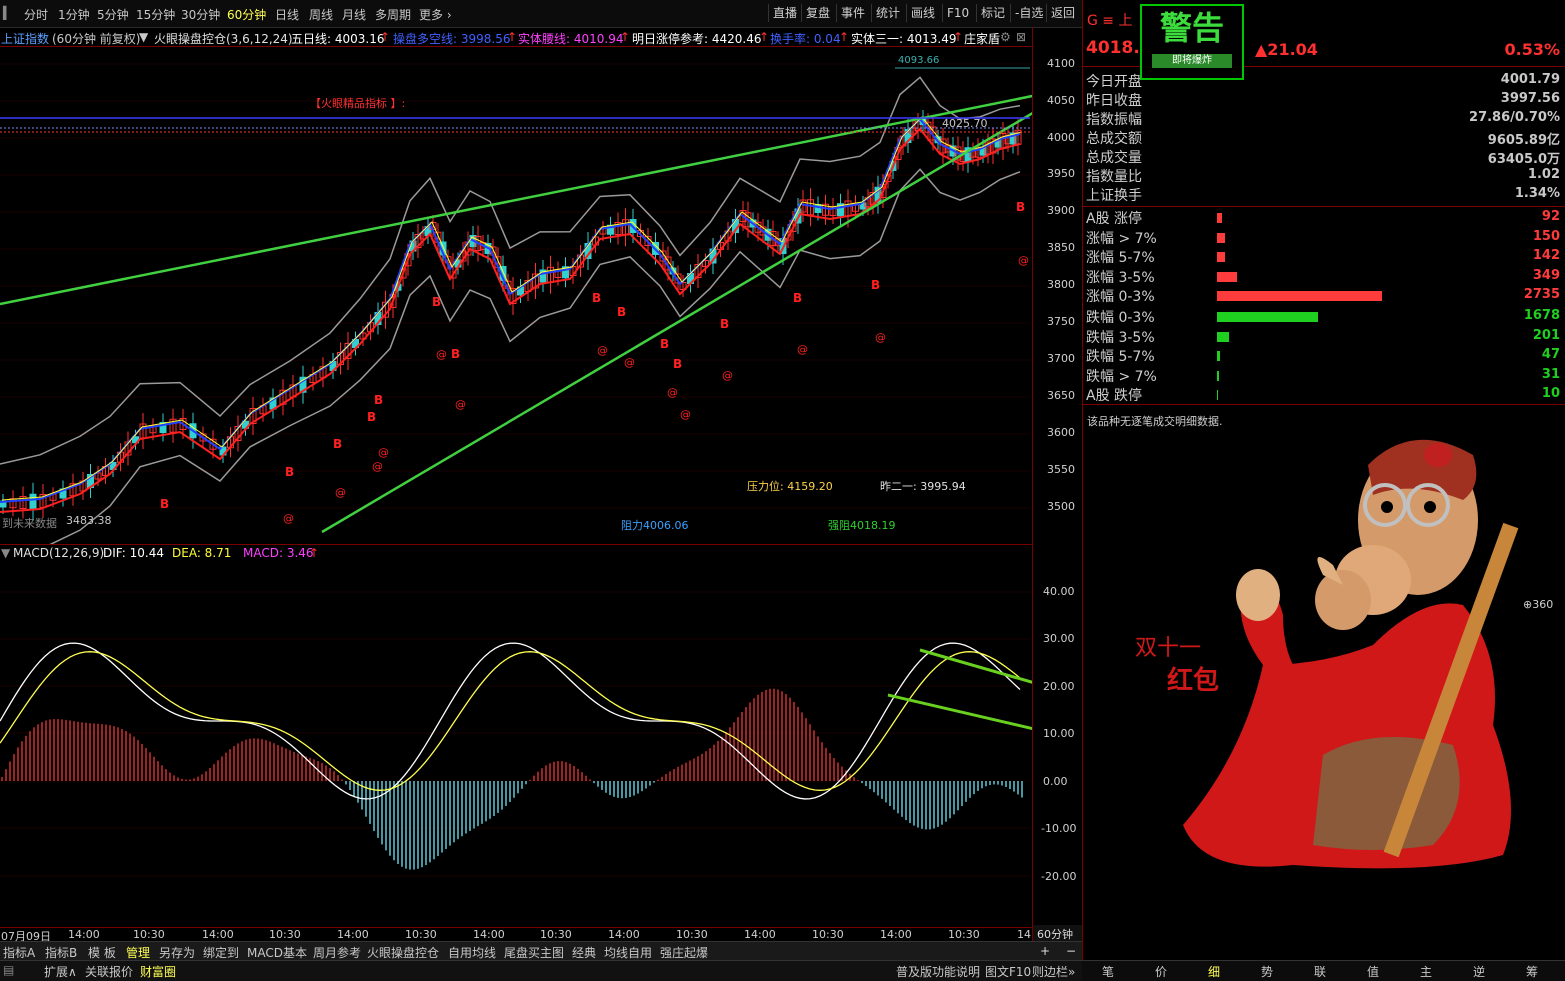  I want to click on live-button: 直播, so click(784, 13).